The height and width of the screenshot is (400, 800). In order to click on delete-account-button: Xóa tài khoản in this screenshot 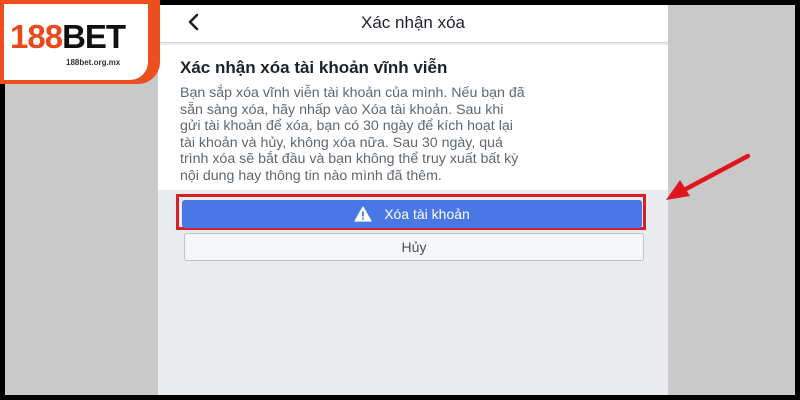, I will do `click(412, 214)`.